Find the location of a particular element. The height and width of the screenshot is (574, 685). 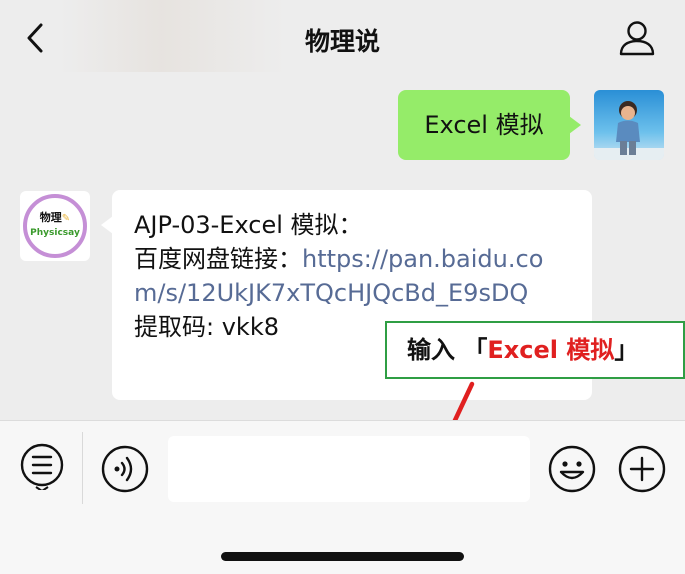

avatar-logo-ring is located at coordinates (55, 226).